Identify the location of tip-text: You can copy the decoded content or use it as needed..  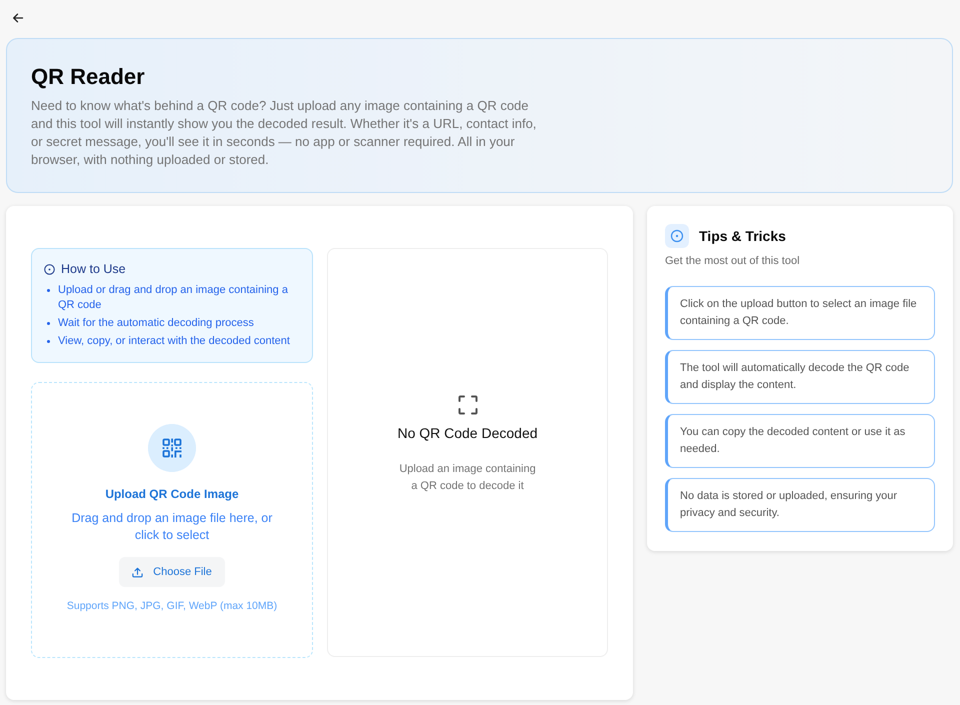
(800, 441).